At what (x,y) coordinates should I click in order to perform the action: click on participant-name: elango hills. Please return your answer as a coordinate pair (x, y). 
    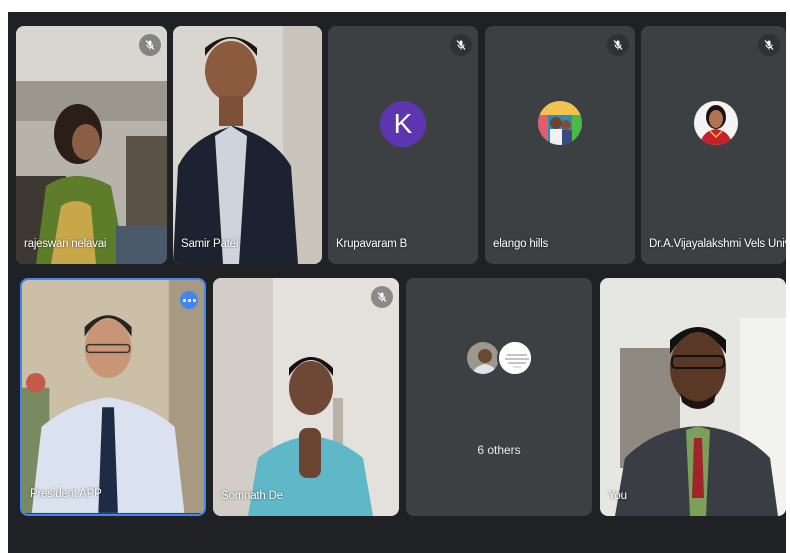
    Looking at the image, I should click on (521, 244).